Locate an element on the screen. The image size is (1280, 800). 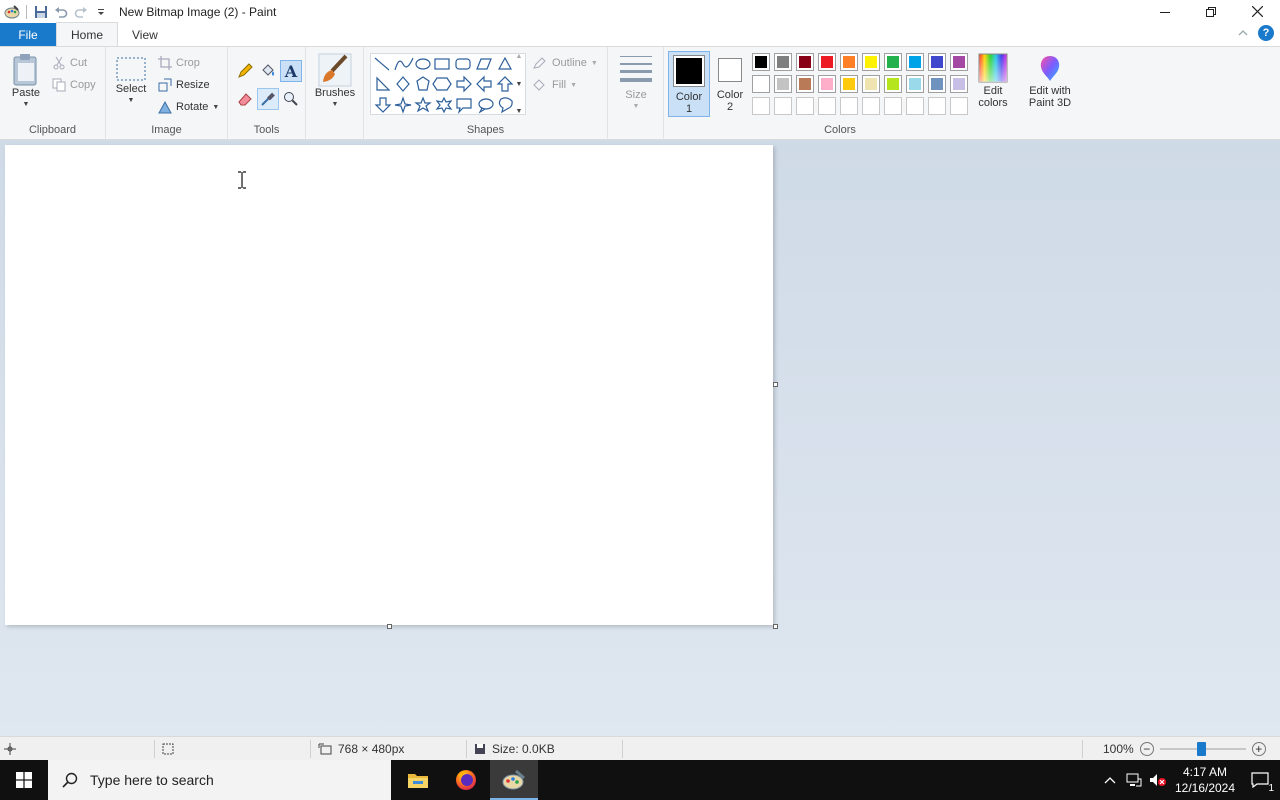
fill-tool is located at coordinates (268, 71).